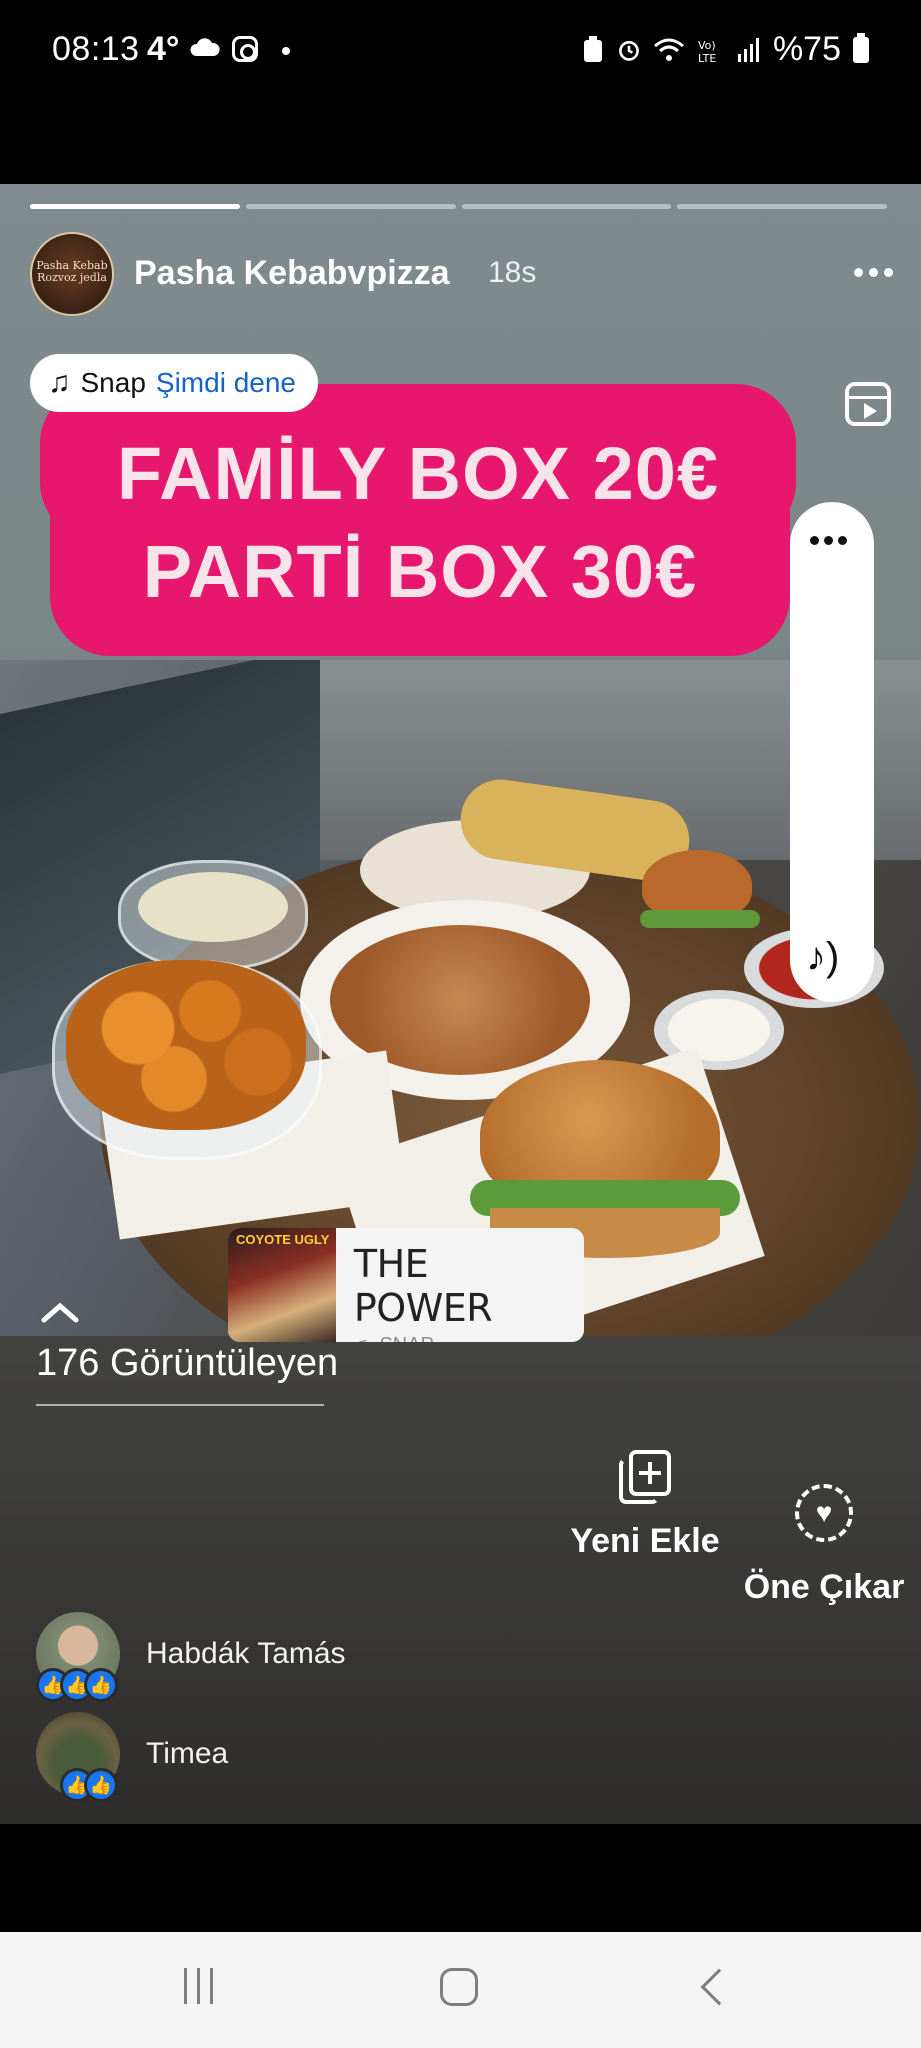  What do you see at coordinates (163, 49) in the screenshot?
I see `temperature: 4°` at bounding box center [163, 49].